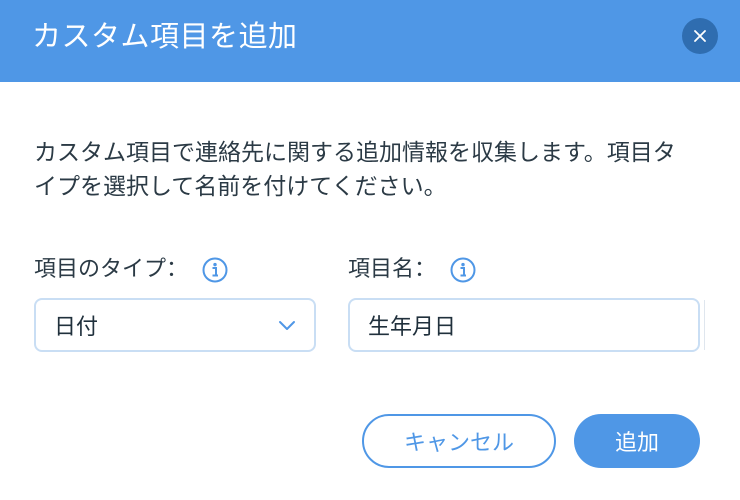  I want to click on close-icon, so click(700, 36).